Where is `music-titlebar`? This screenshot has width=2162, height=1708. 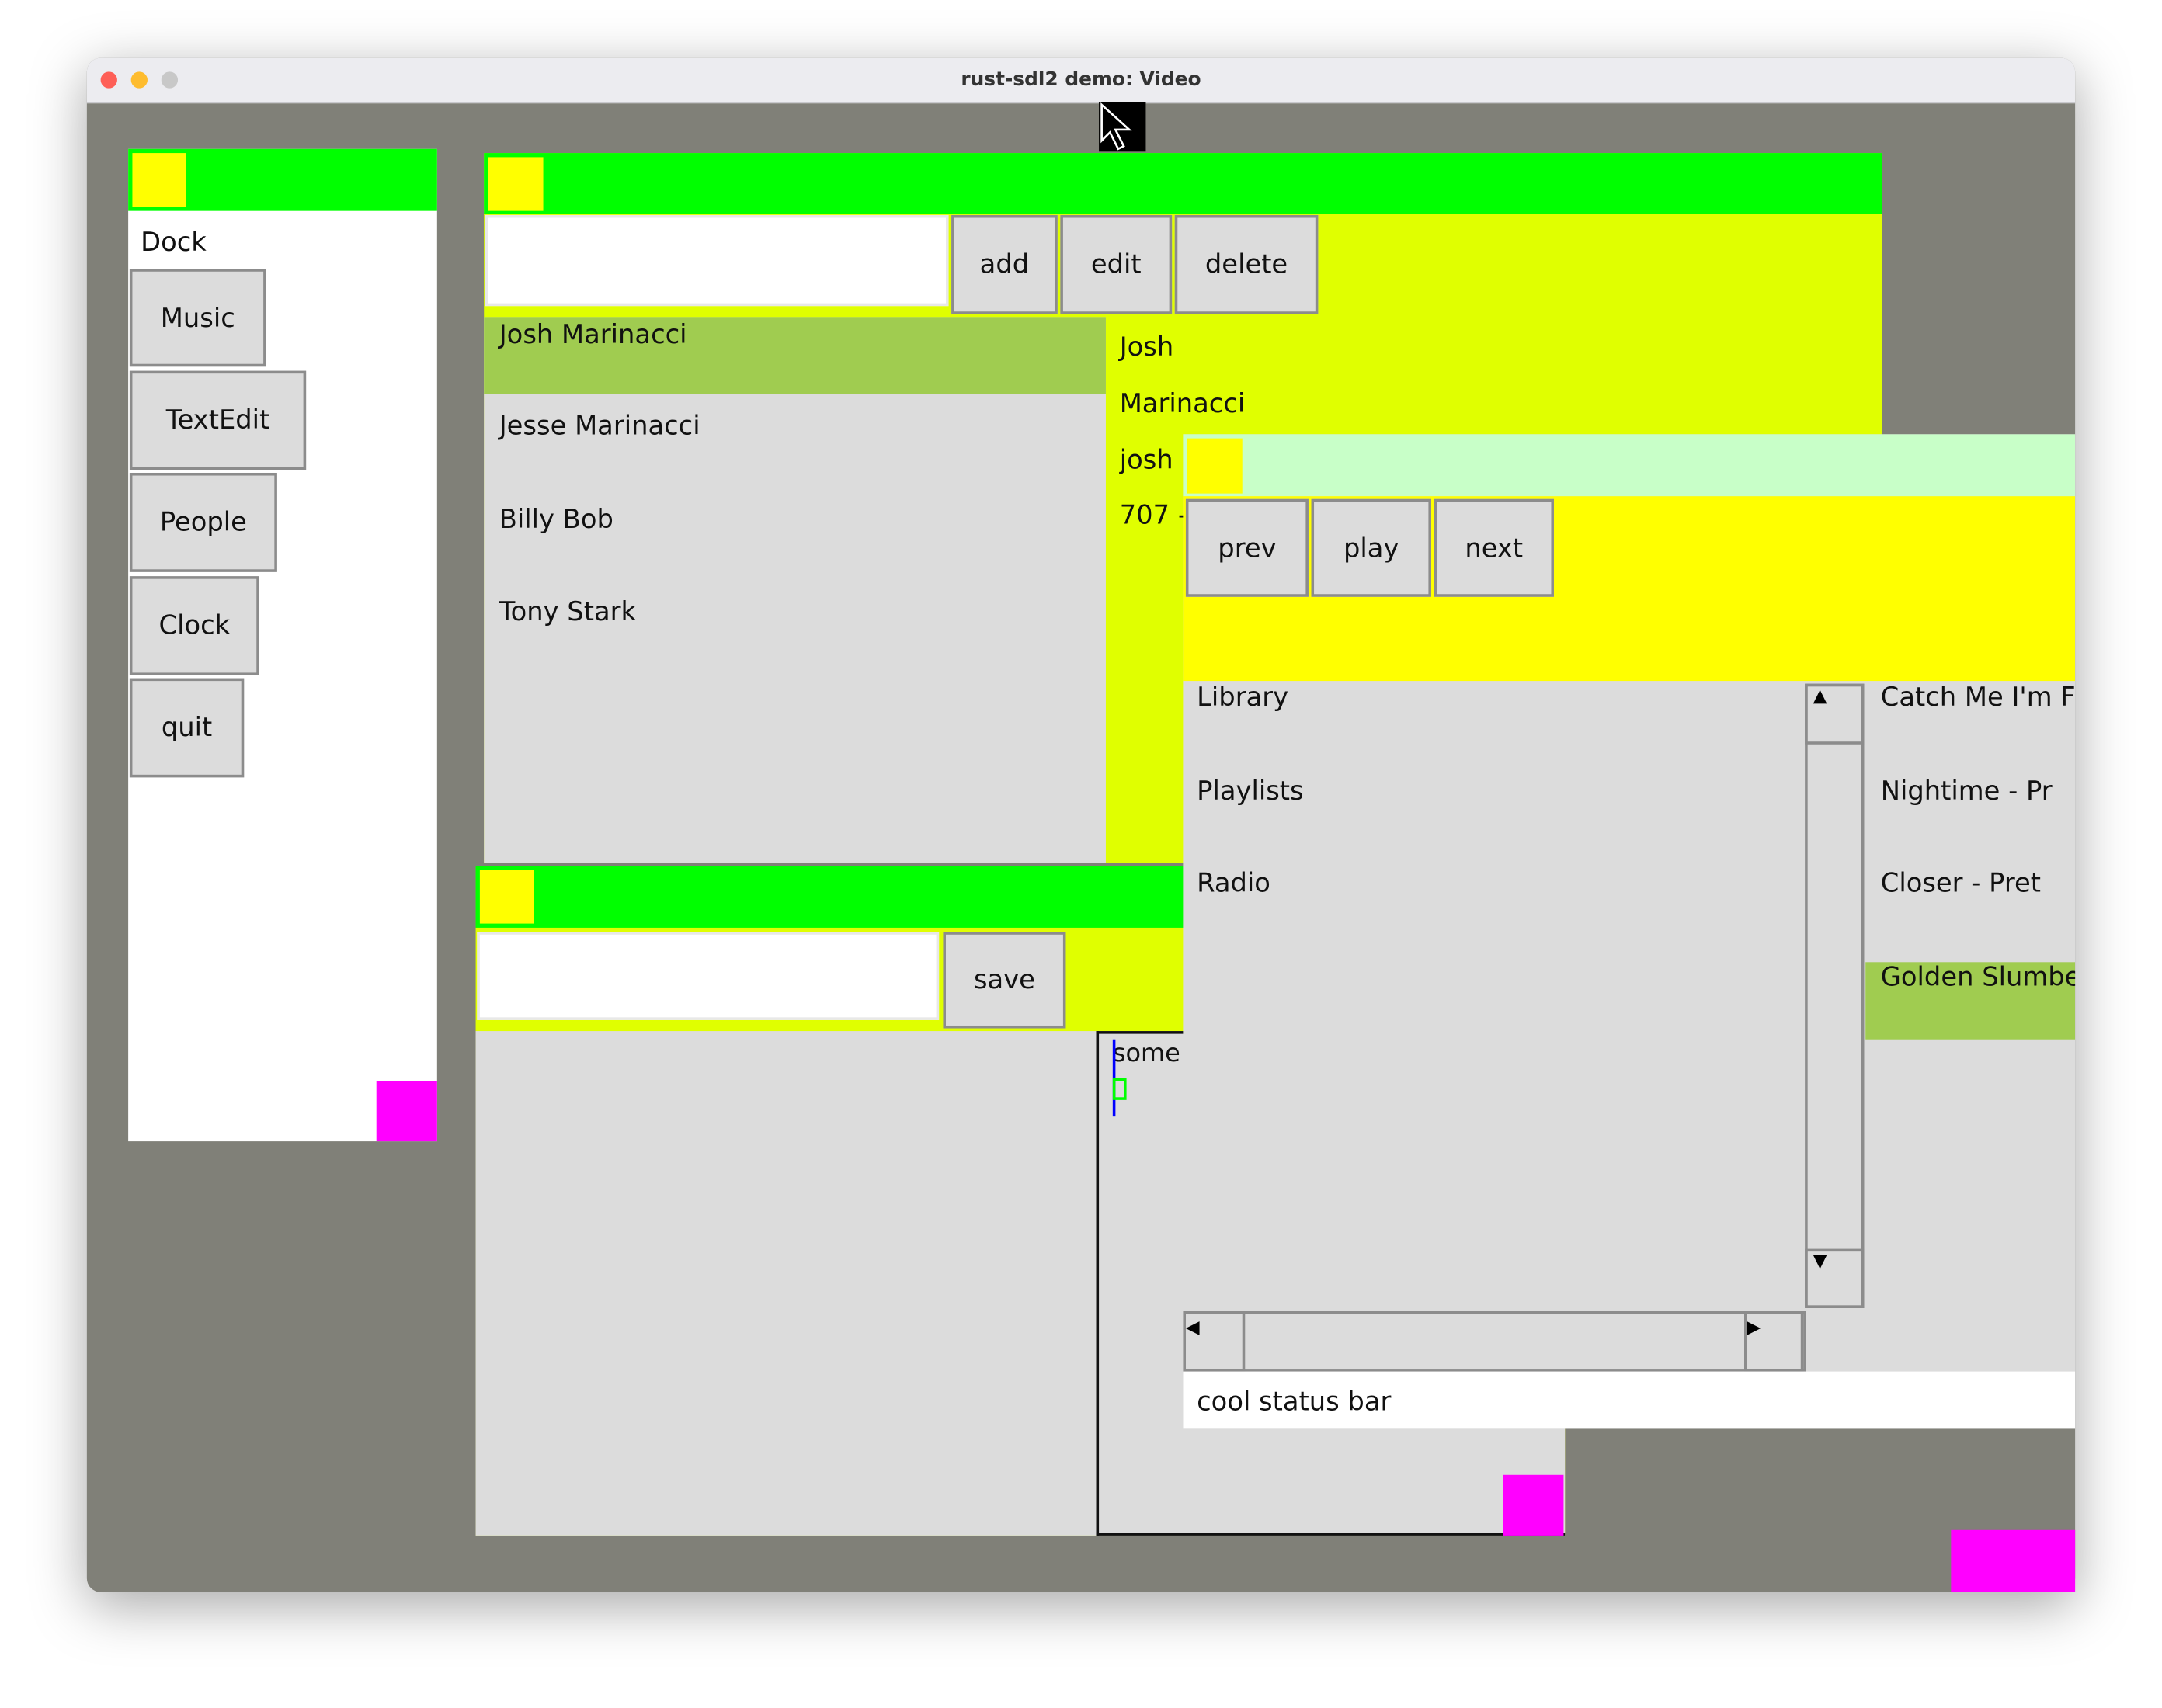
music-titlebar is located at coordinates (1629, 466).